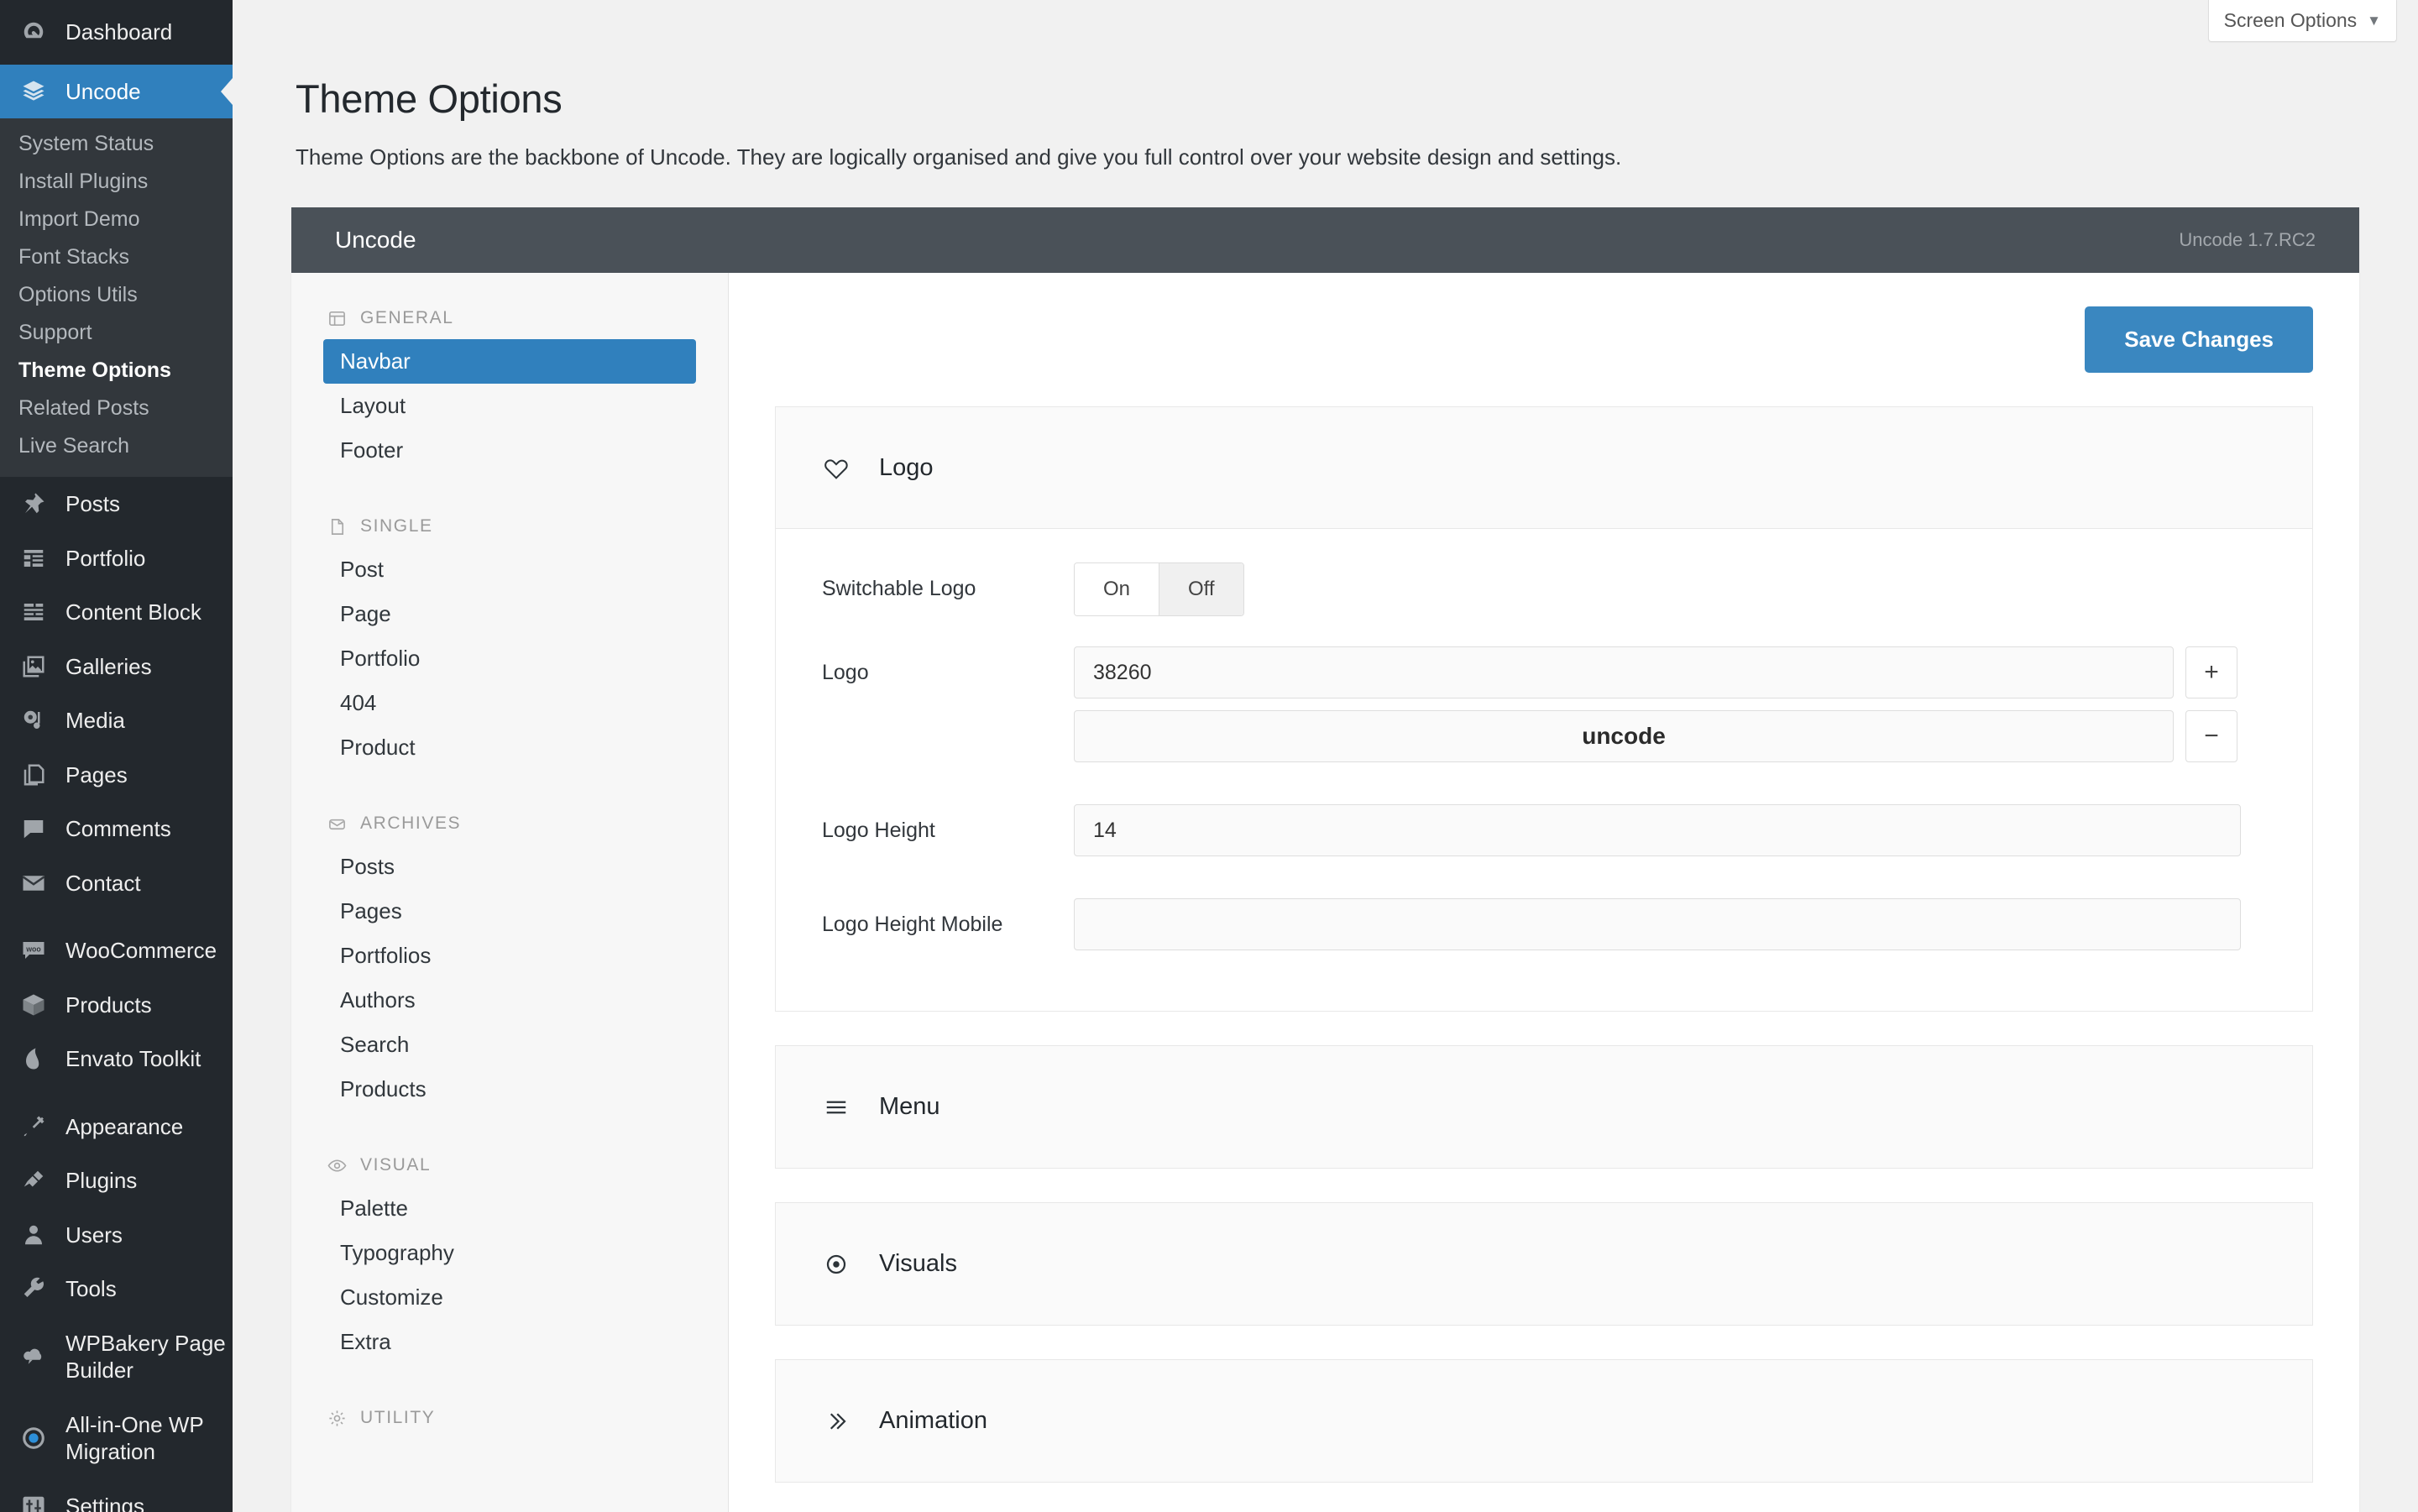 The width and height of the screenshot is (2418, 1512). I want to click on sidebar-item-products: Products, so click(116, 1005).